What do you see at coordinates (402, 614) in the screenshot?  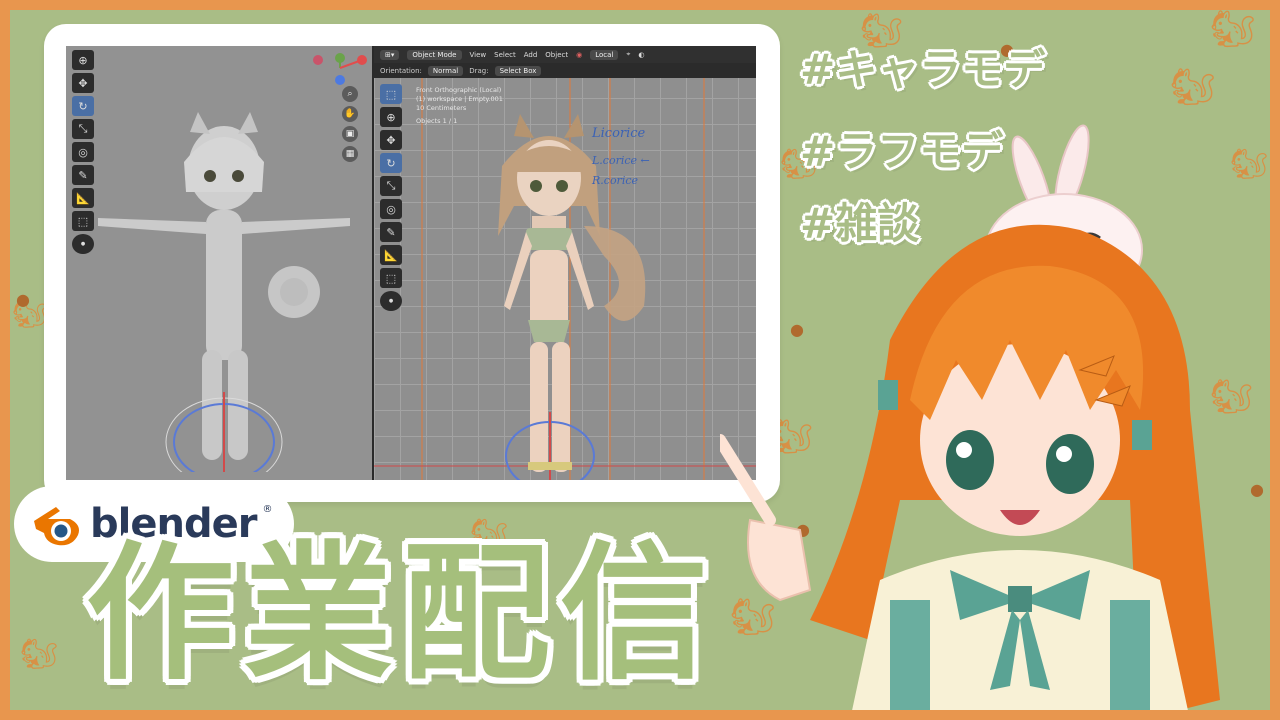 I see `stream-title: 作業配信` at bounding box center [402, 614].